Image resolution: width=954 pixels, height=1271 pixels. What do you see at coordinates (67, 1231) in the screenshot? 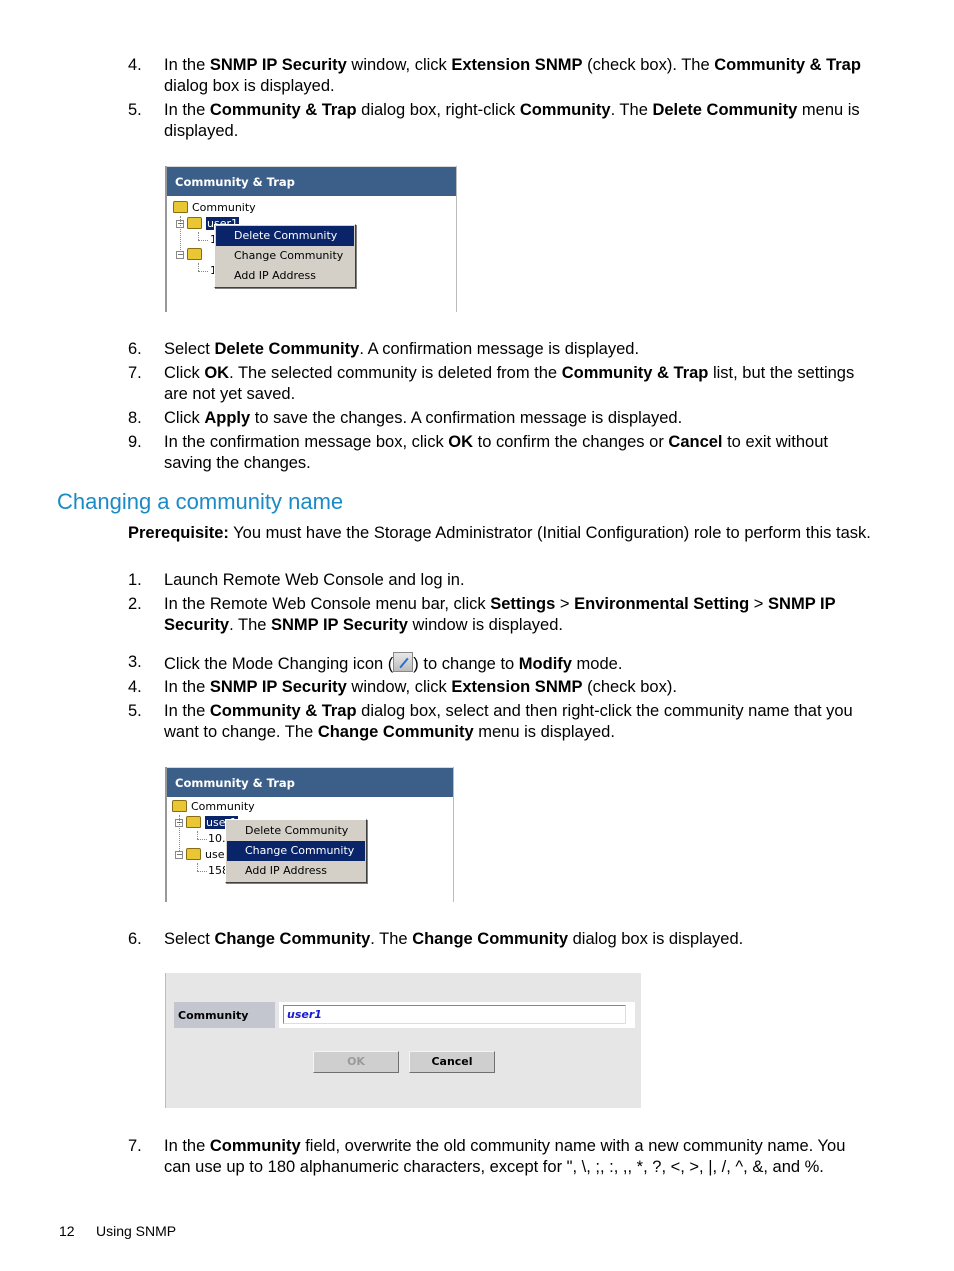
I see `page-number: 12` at bounding box center [67, 1231].